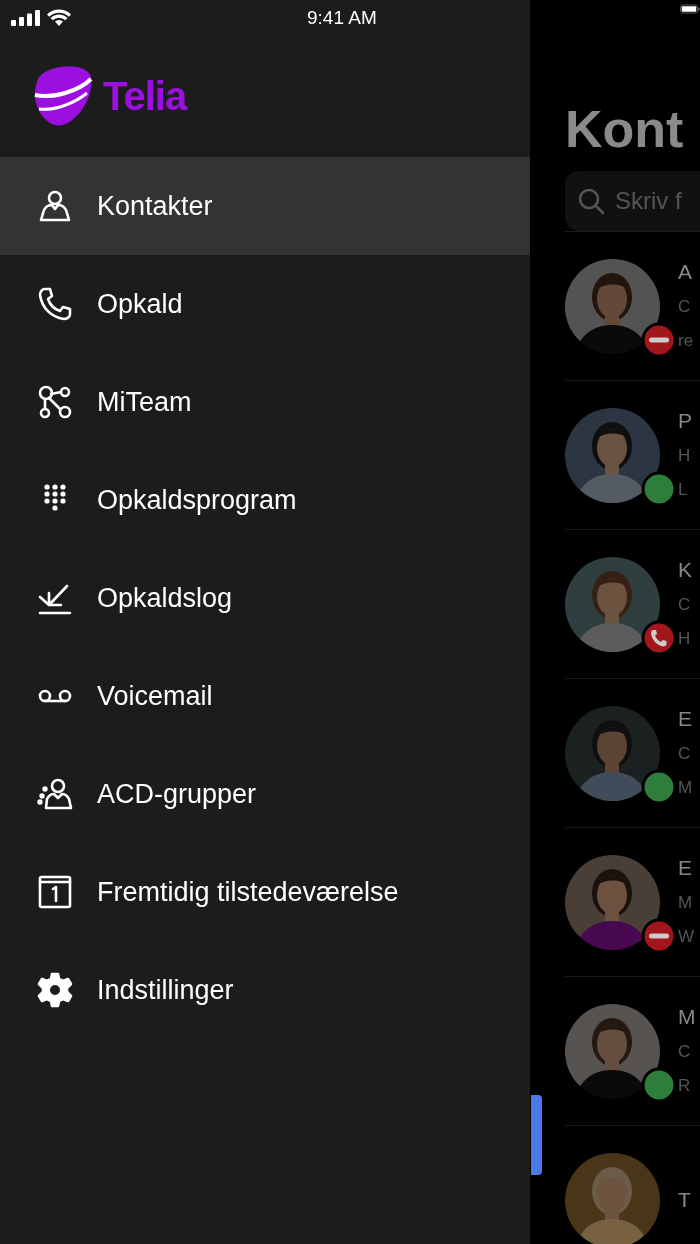 The image size is (700, 1244). I want to click on wifi-icon, so click(59, 17).